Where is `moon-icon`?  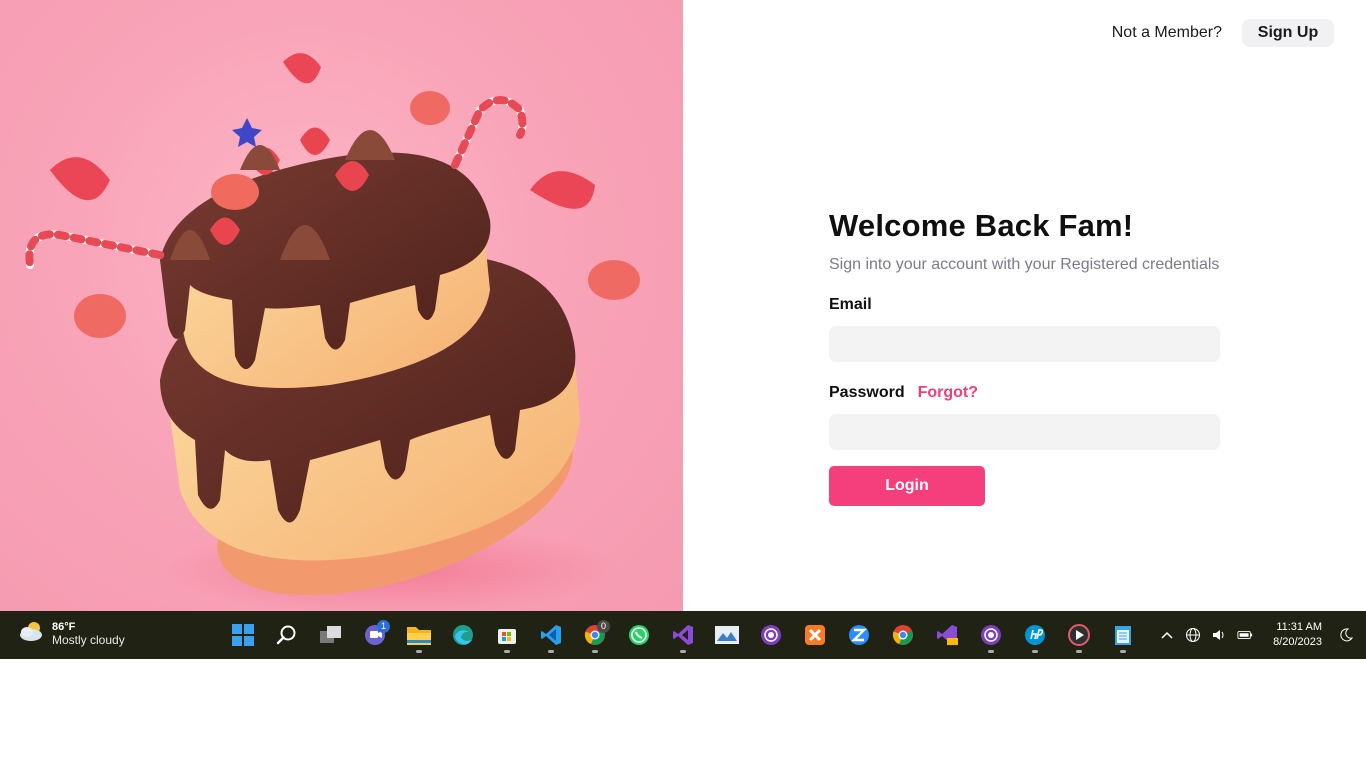 moon-icon is located at coordinates (1346, 635).